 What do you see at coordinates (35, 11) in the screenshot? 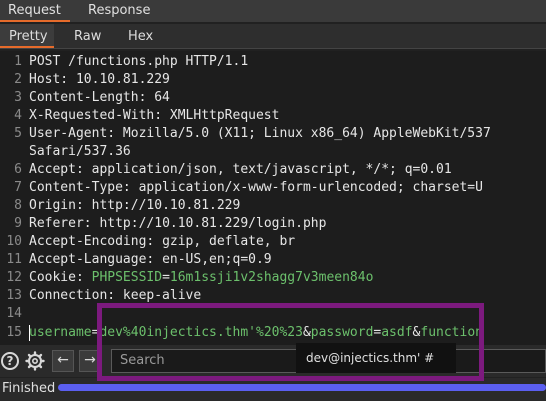
I see `tab-request: Request` at bounding box center [35, 11].